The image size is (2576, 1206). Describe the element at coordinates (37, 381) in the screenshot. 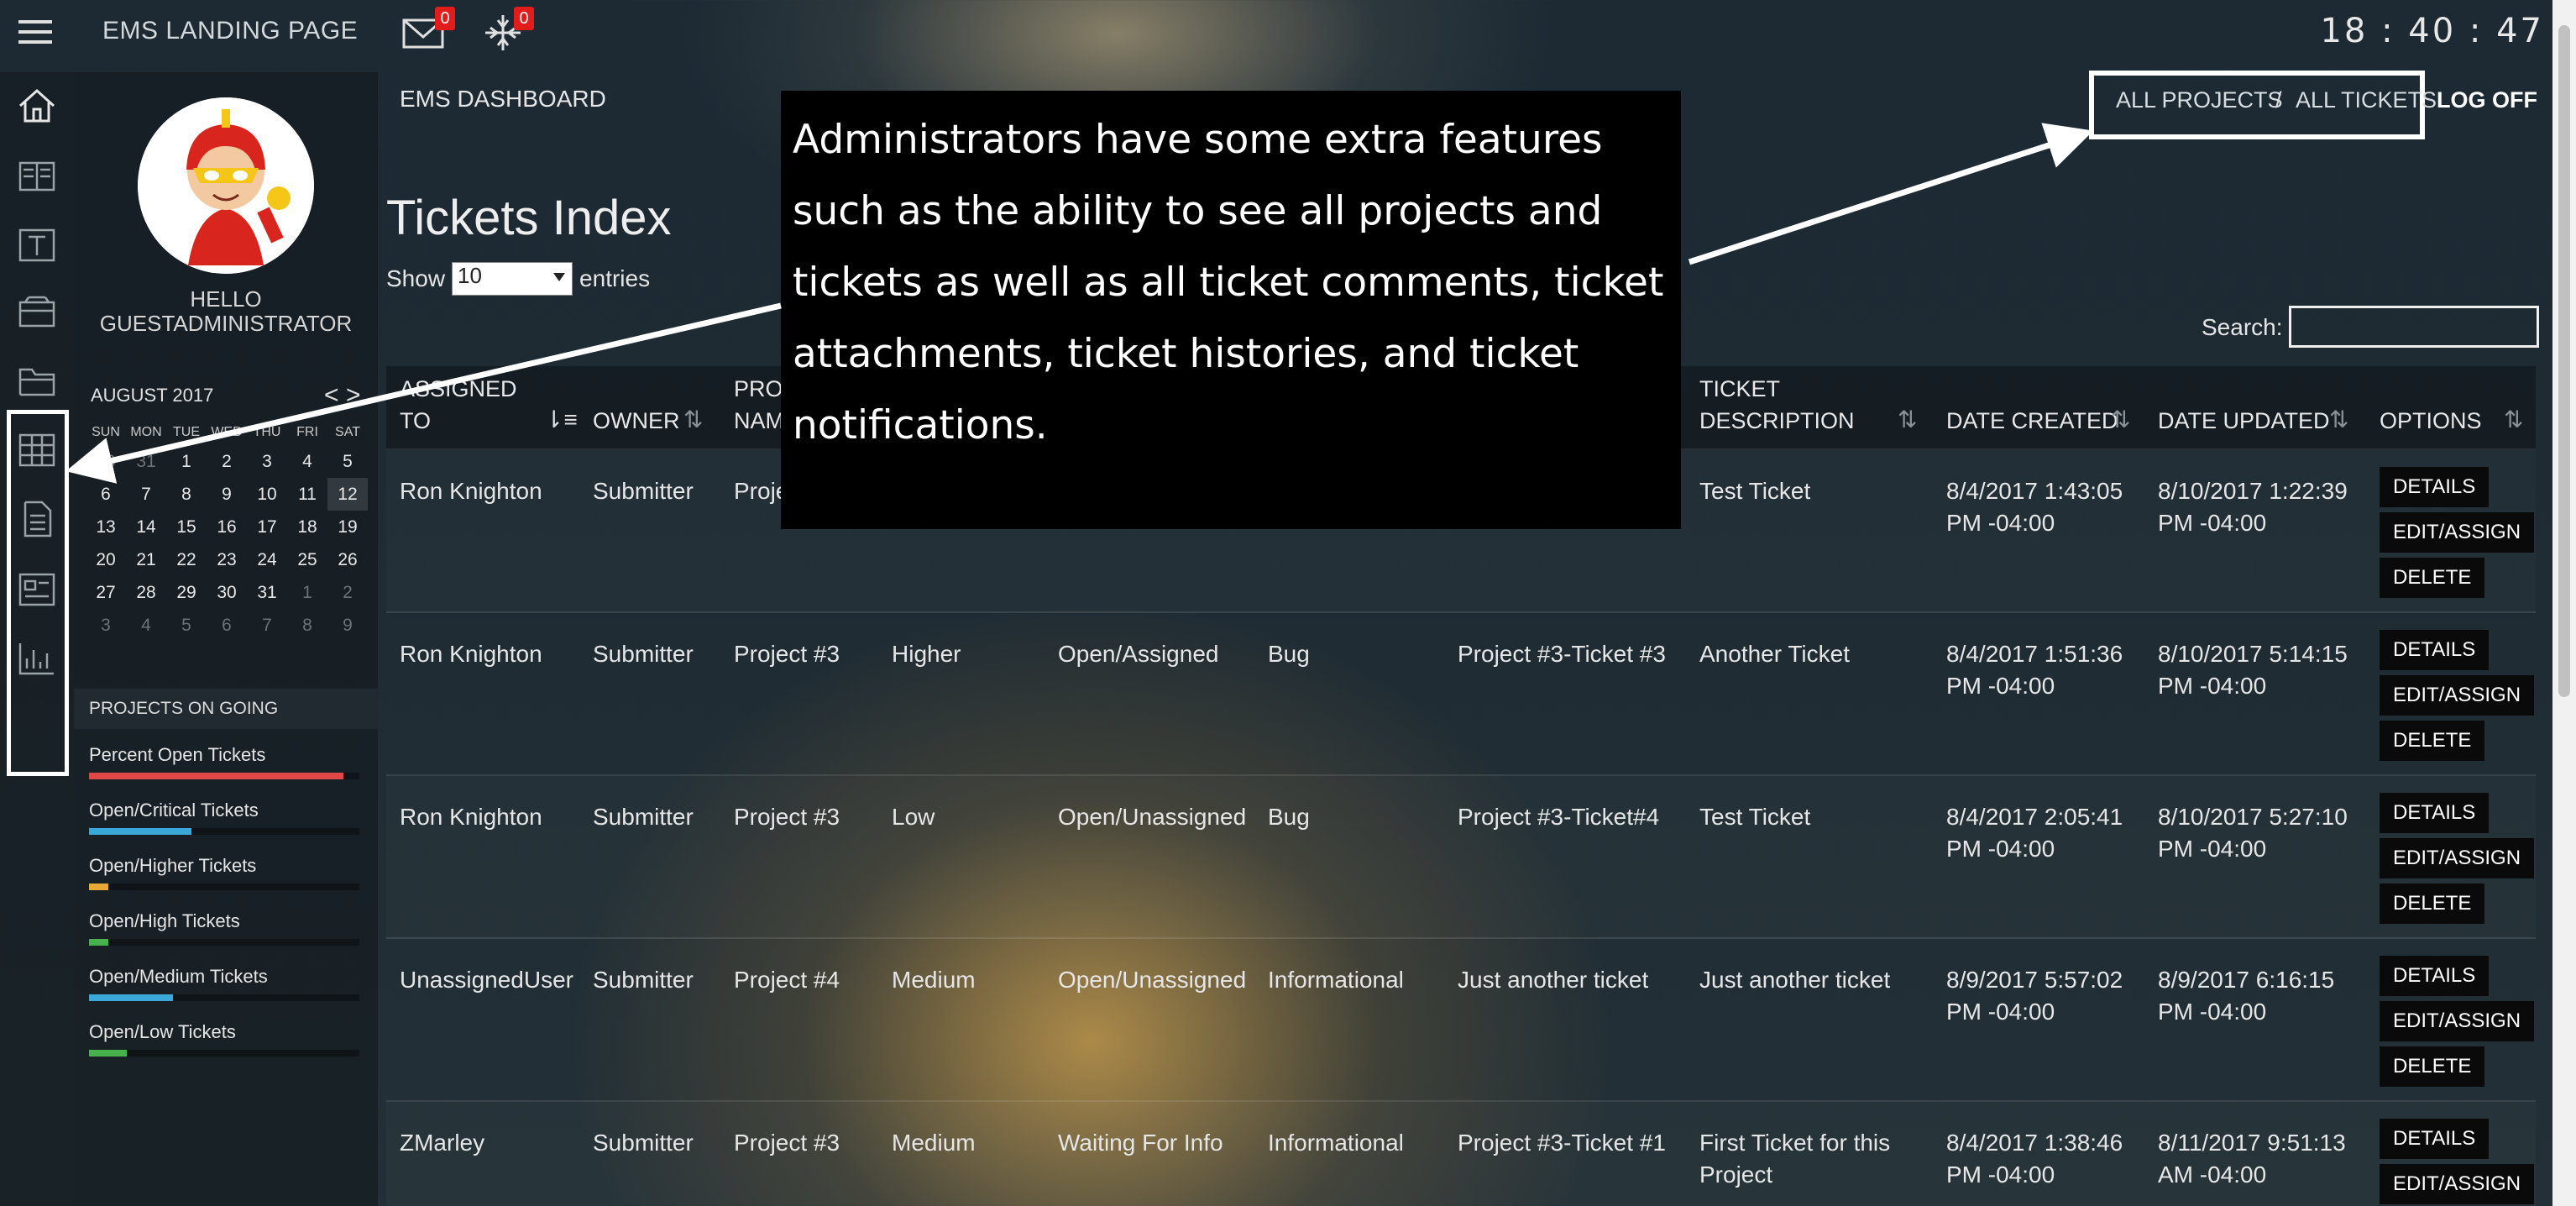

I see `projects-folder-icon` at that location.